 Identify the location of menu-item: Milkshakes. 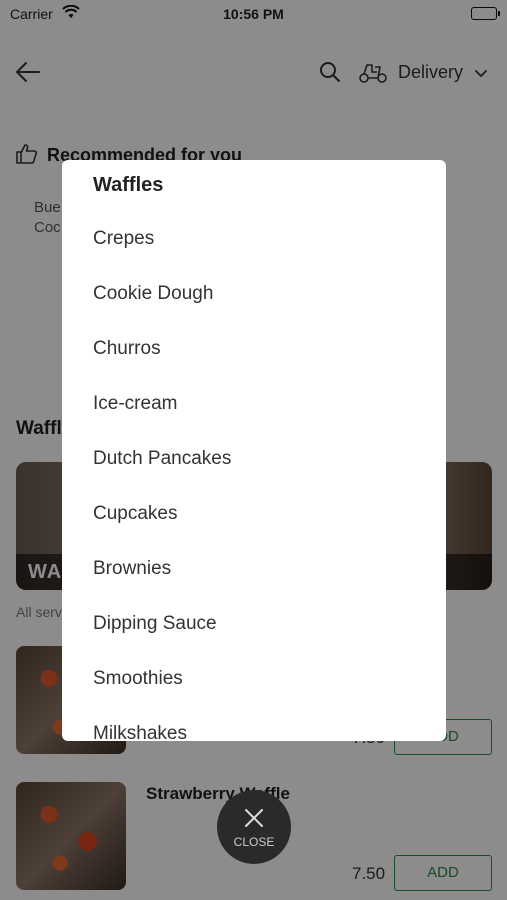
(140, 732).